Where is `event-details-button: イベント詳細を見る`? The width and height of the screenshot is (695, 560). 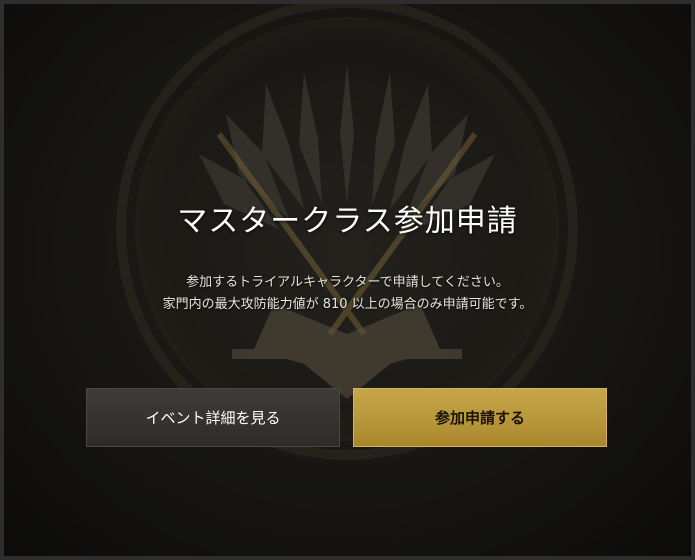 event-details-button: イベント詳細を見る is located at coordinates (213, 417).